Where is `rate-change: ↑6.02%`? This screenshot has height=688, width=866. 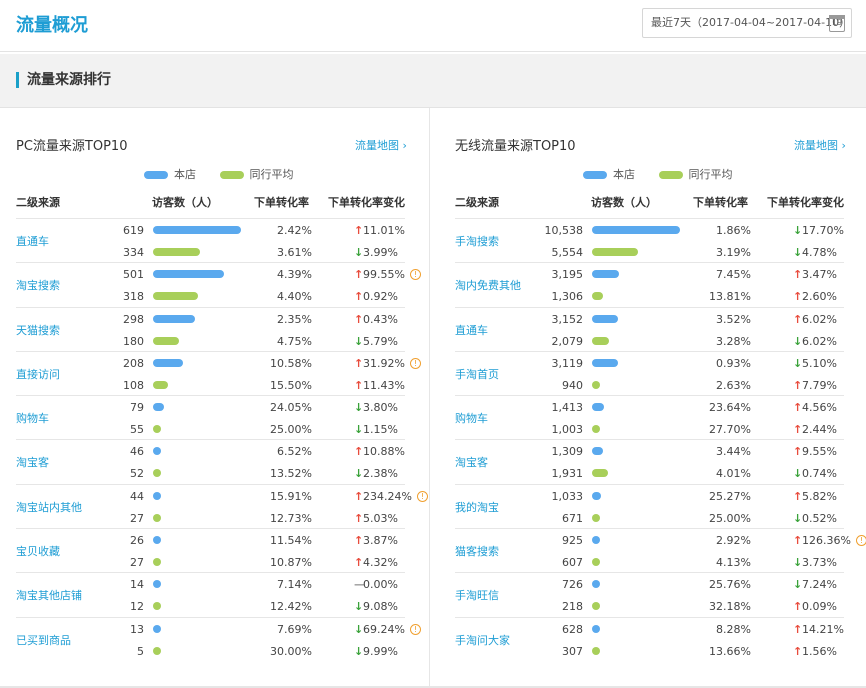
rate-change: ↑6.02% is located at coordinates (815, 319).